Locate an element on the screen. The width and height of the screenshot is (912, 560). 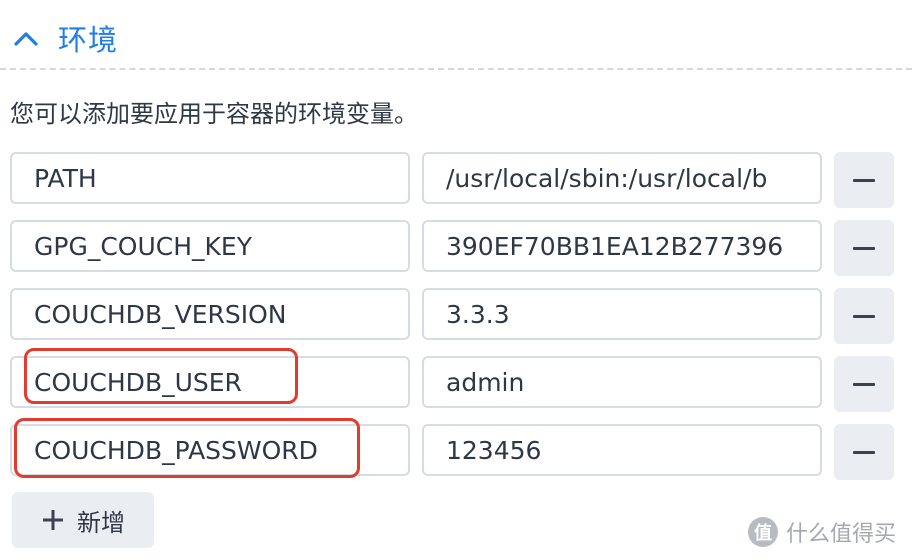
watermark: 值 什么值得买 is located at coordinates (822, 532).